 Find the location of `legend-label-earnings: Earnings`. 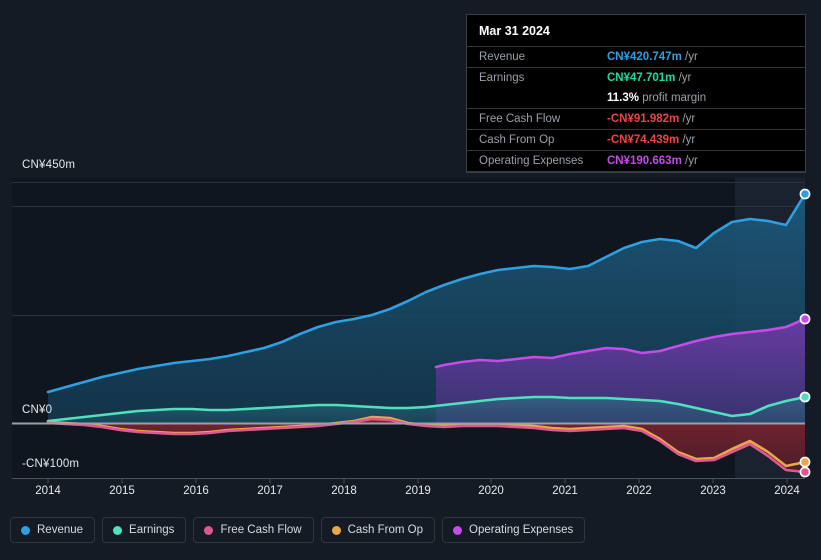

legend-label-earnings: Earnings is located at coordinates (152, 530).